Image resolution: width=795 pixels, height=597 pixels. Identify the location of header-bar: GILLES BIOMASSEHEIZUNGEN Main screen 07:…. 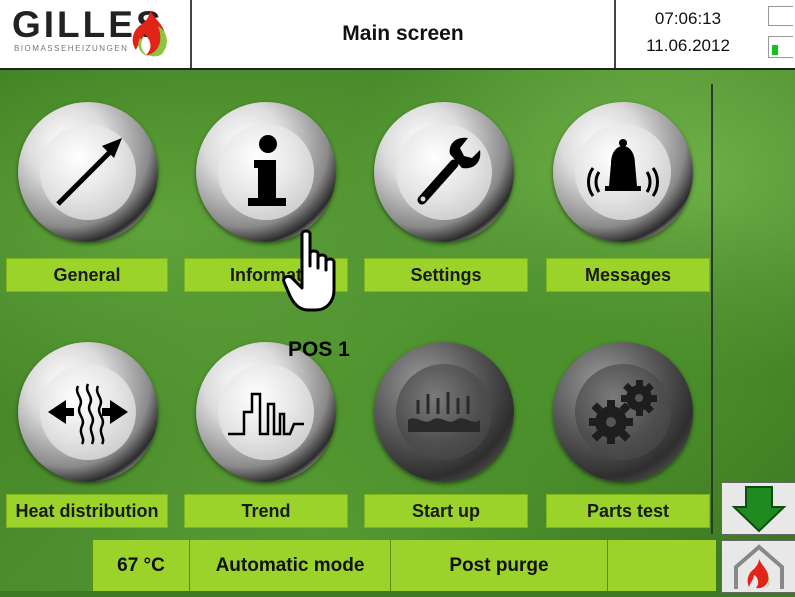
(397, 35).